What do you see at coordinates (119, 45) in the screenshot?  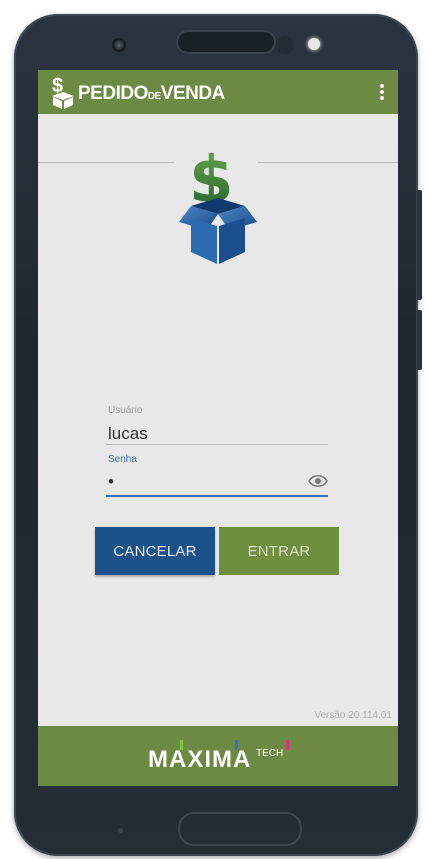 I see `front-camera` at bounding box center [119, 45].